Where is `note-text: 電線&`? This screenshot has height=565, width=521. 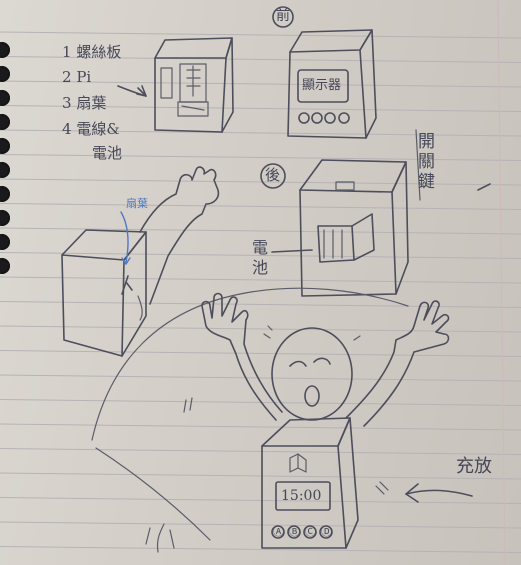
note-text: 電線& is located at coordinates (98, 129).